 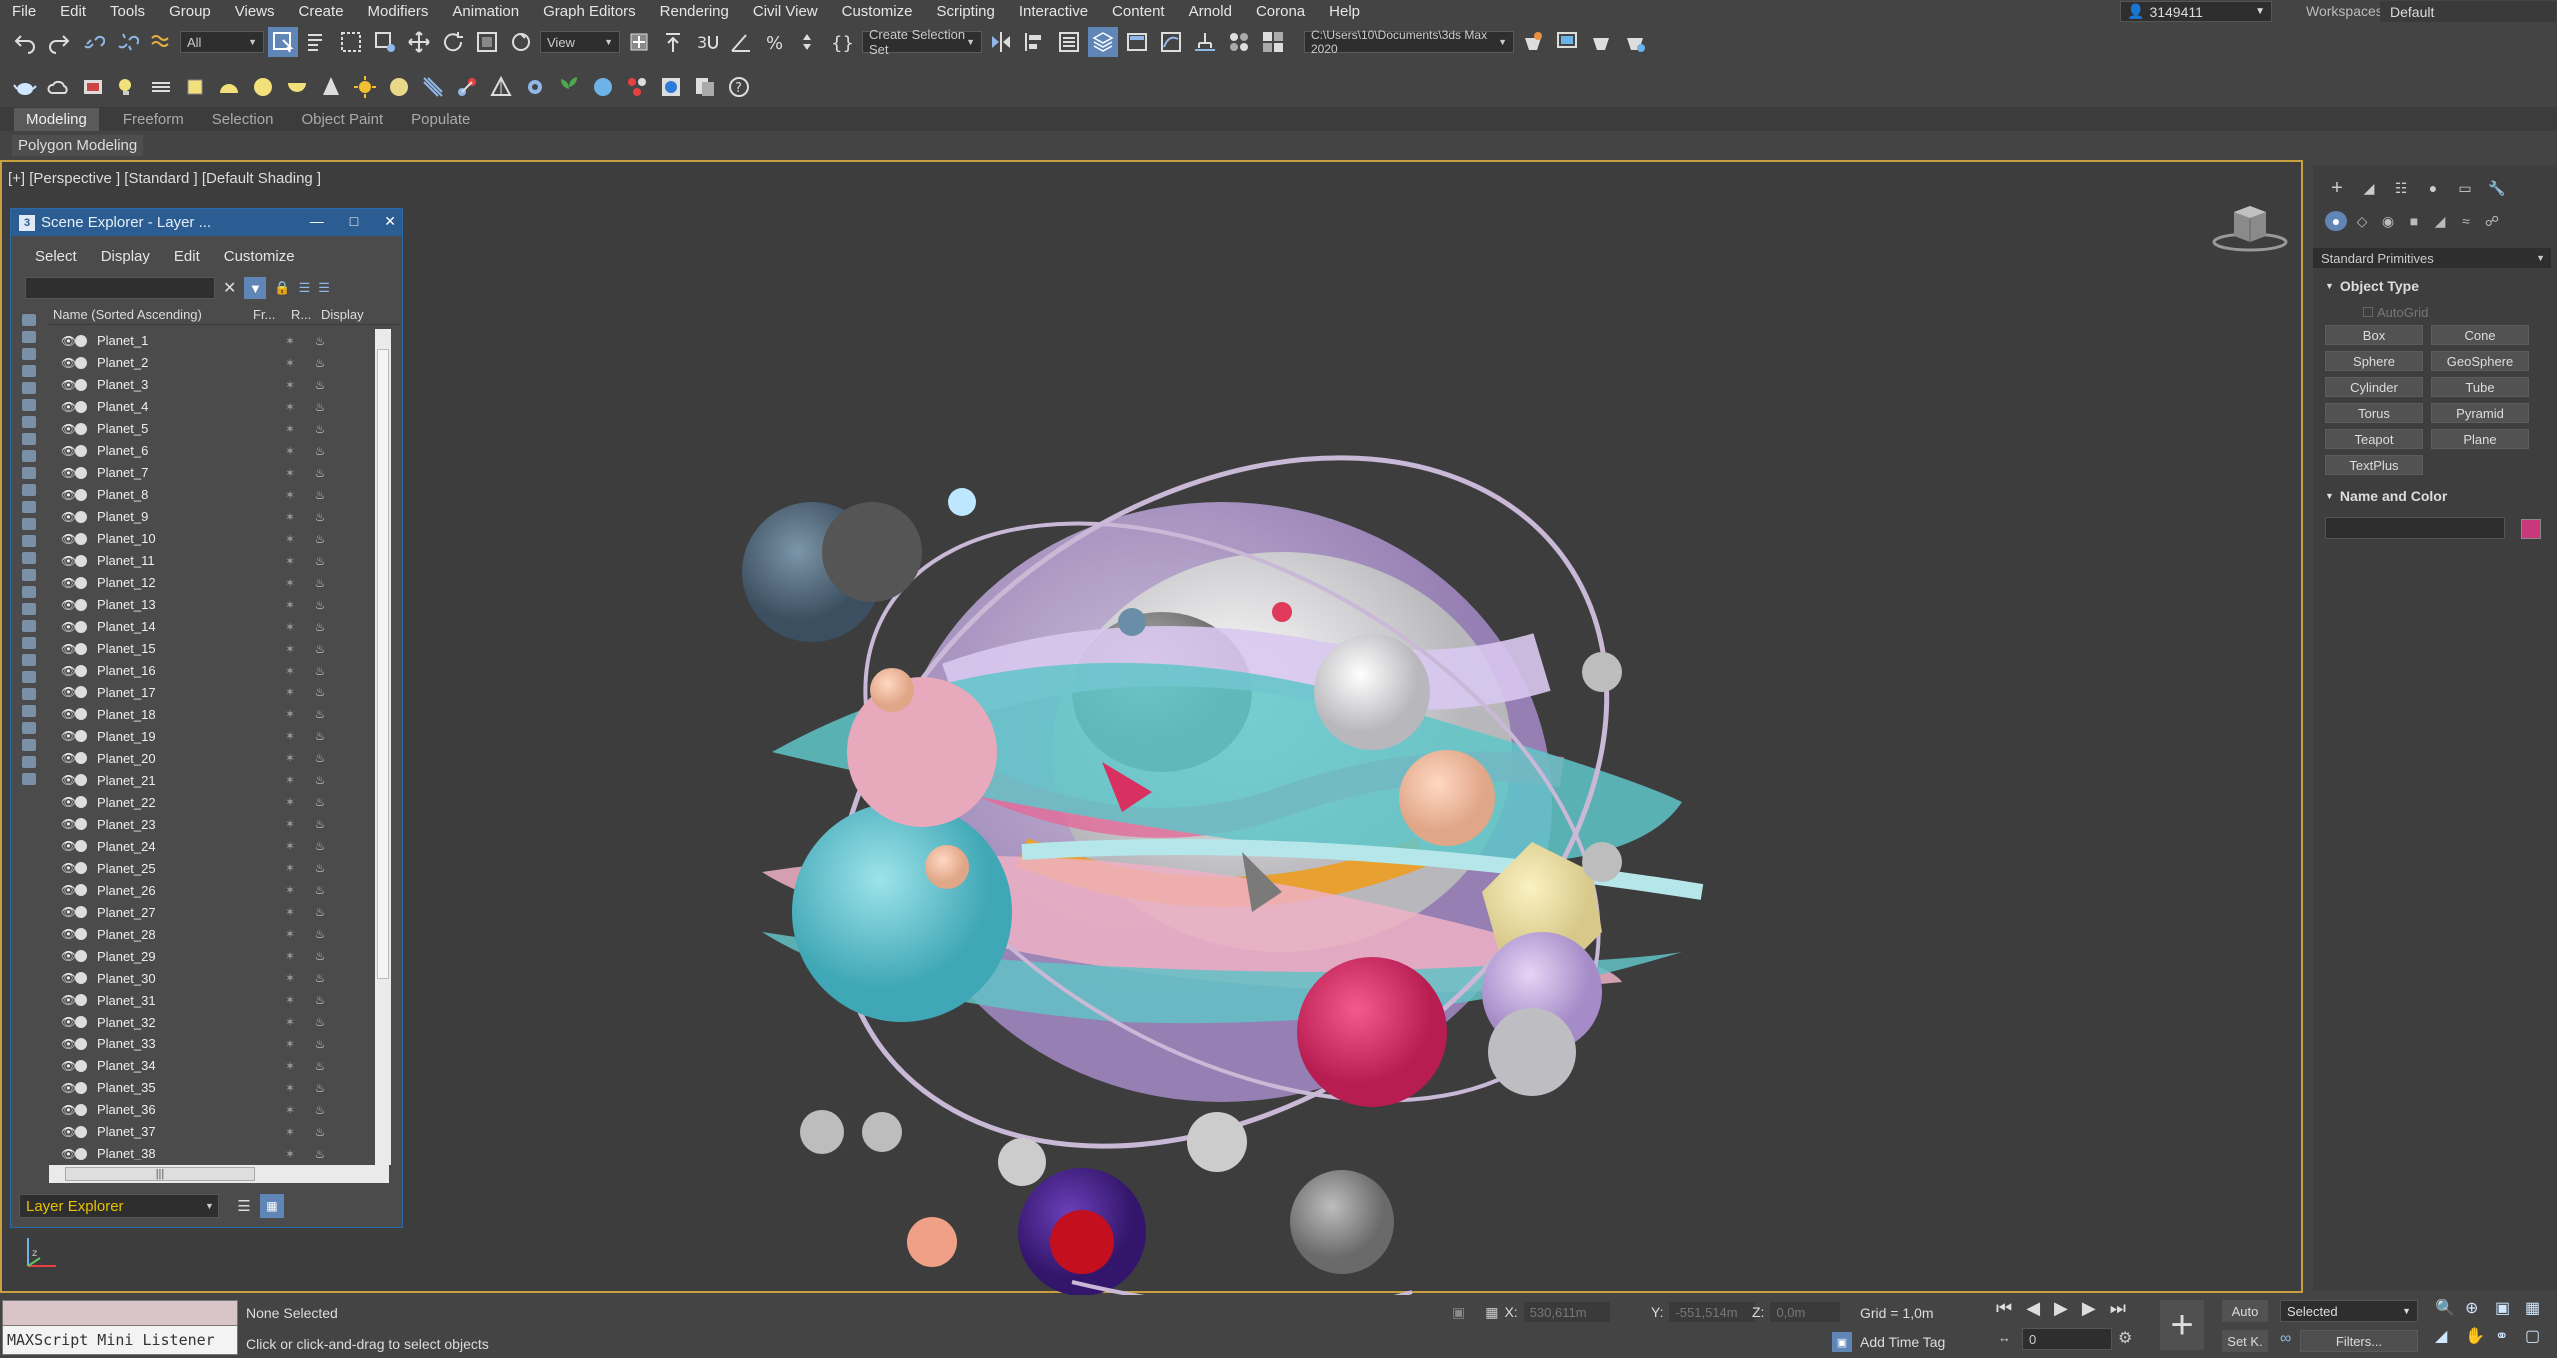 What do you see at coordinates (398, 11) in the screenshot?
I see `menu-item-modifiers: Modifiers` at bounding box center [398, 11].